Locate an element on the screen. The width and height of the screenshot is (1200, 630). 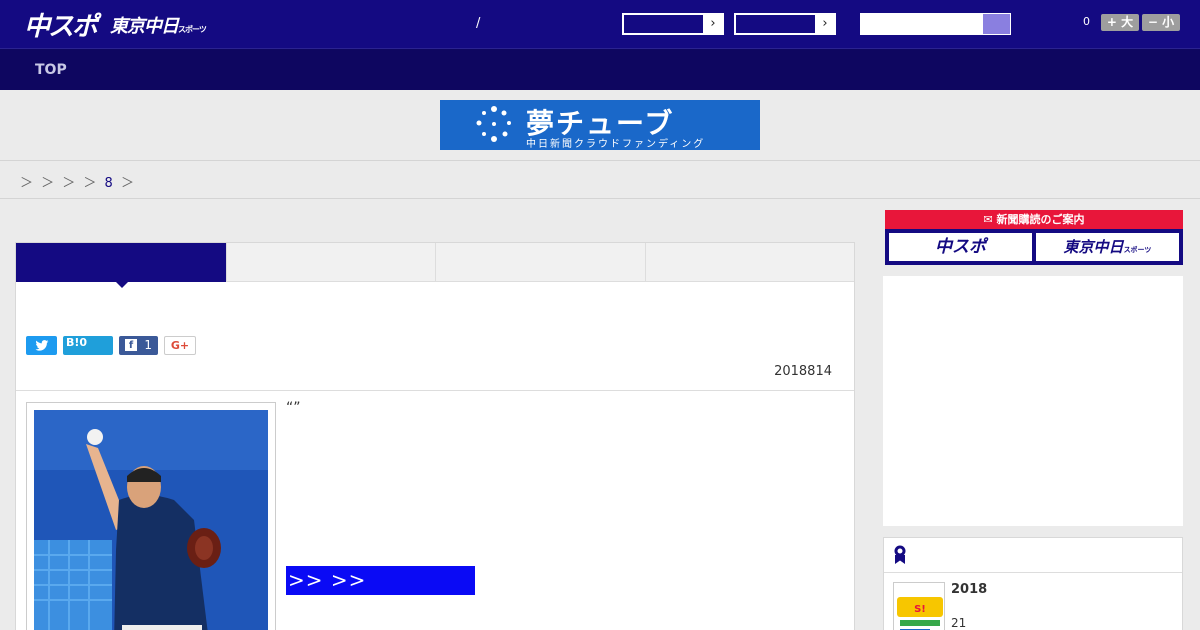
ranking-item-title: 2018 is located at coordinates (969, 589).